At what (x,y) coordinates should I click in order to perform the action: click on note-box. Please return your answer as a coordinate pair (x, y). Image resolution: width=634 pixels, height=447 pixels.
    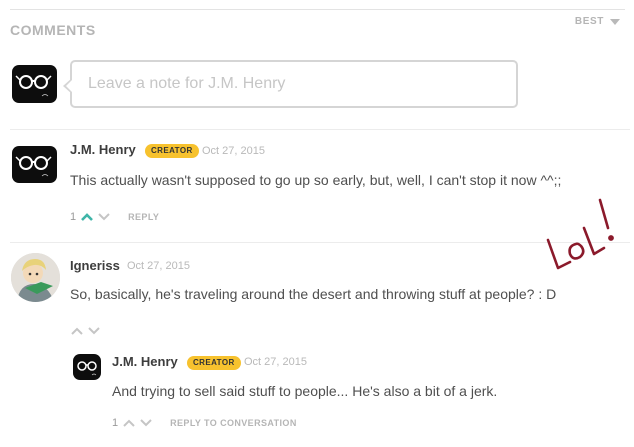
    Looking at the image, I should click on (290, 84).